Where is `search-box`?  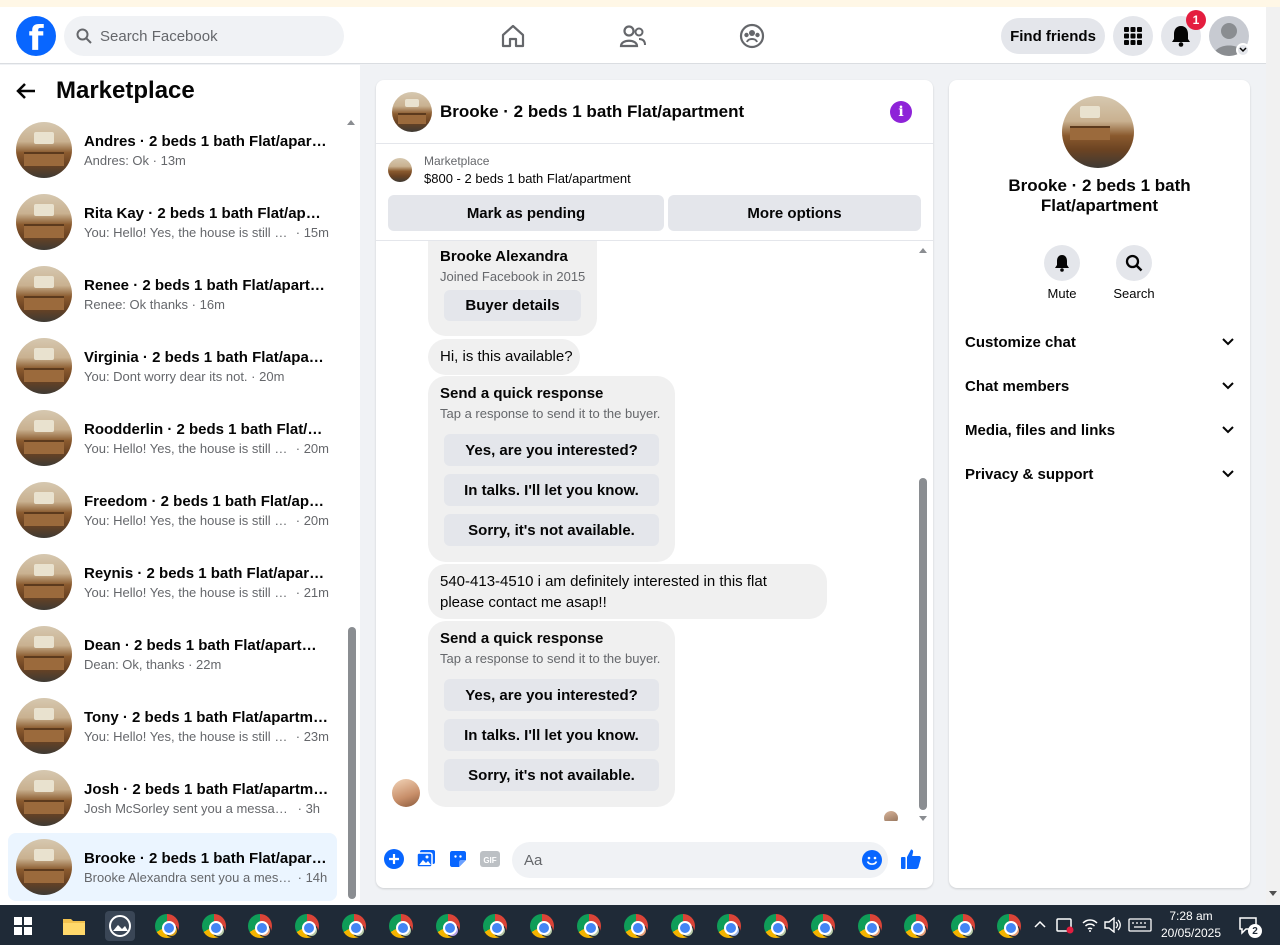 search-box is located at coordinates (204, 36).